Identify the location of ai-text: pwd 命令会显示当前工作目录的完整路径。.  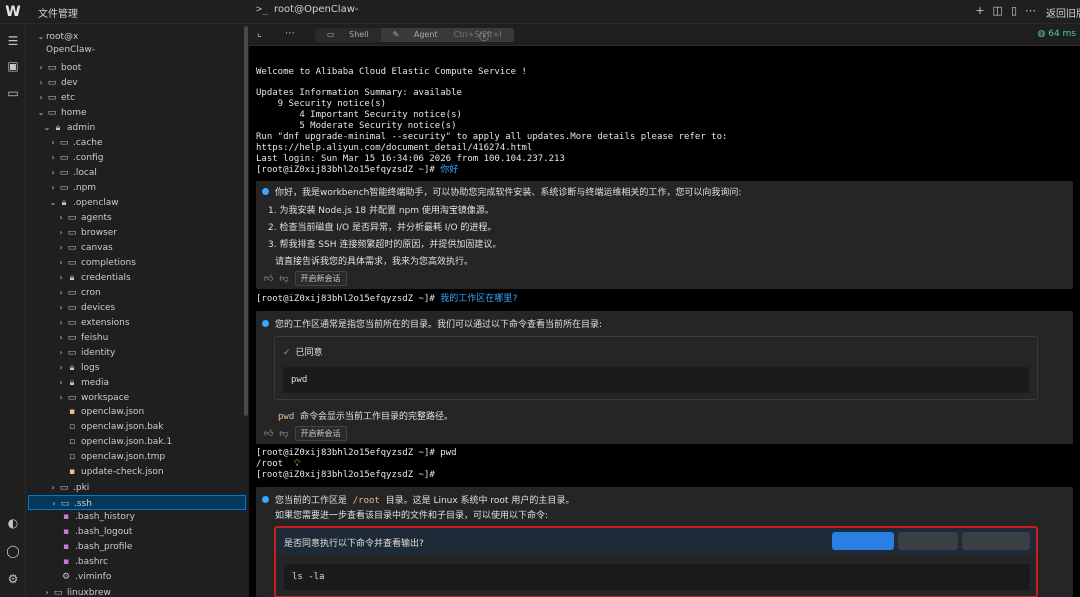
(366, 417).